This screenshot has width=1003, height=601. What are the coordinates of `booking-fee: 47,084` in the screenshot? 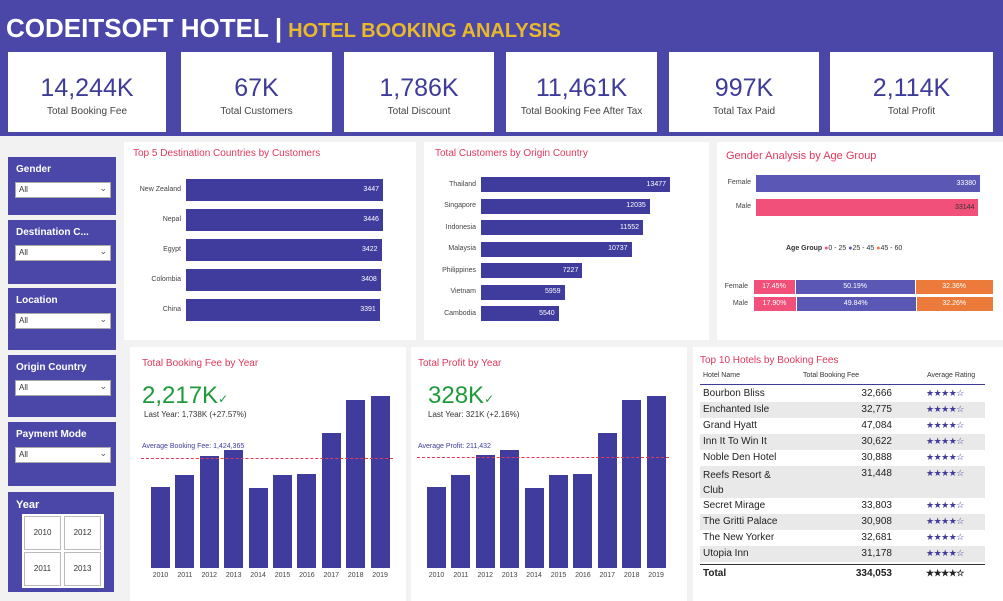 It's located at (876, 425).